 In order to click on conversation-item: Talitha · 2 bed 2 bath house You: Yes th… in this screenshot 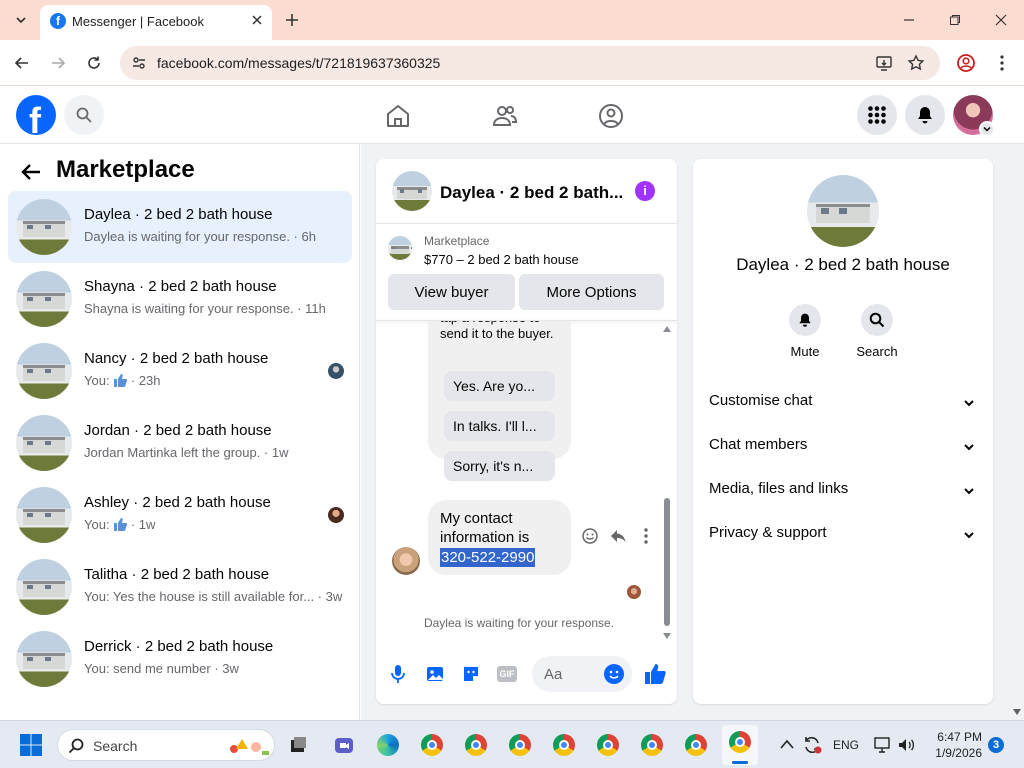, I will do `click(180, 587)`.